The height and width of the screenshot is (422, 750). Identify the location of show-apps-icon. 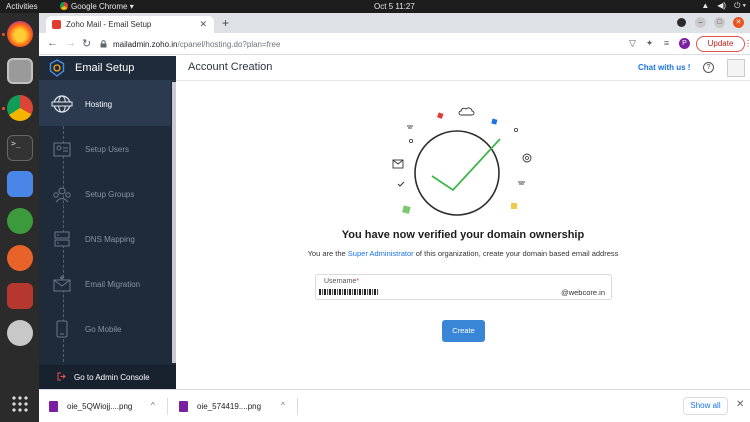
(20, 404).